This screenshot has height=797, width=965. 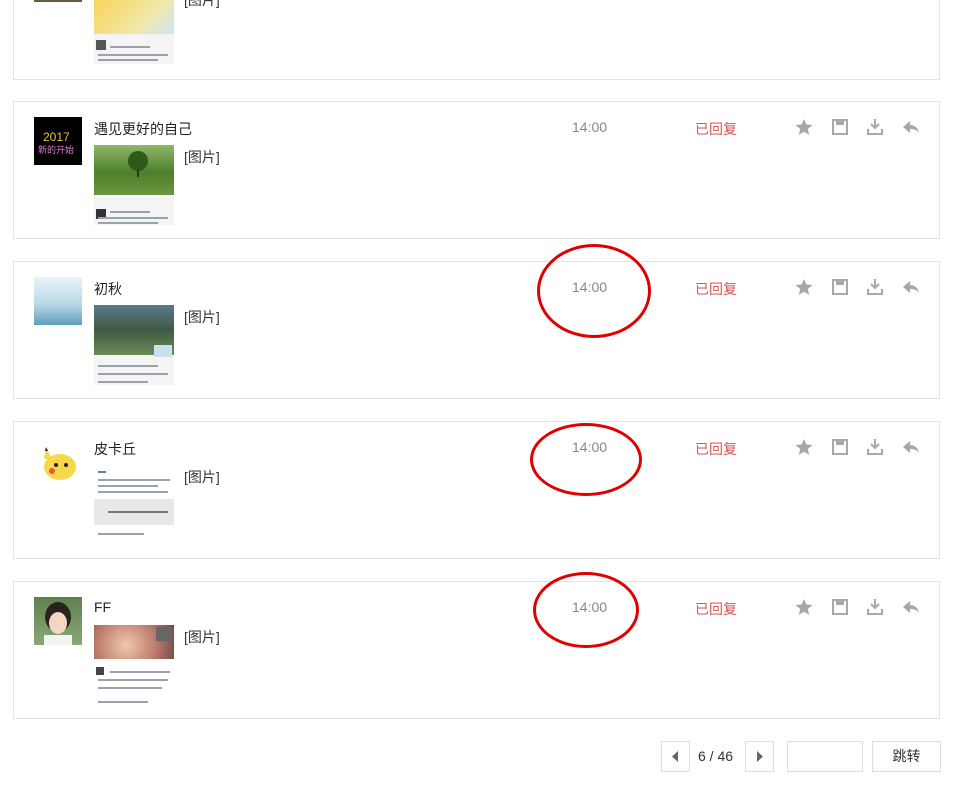 What do you see at coordinates (716, 756) in the screenshot?
I see `page-indicator: 6 / 46` at bounding box center [716, 756].